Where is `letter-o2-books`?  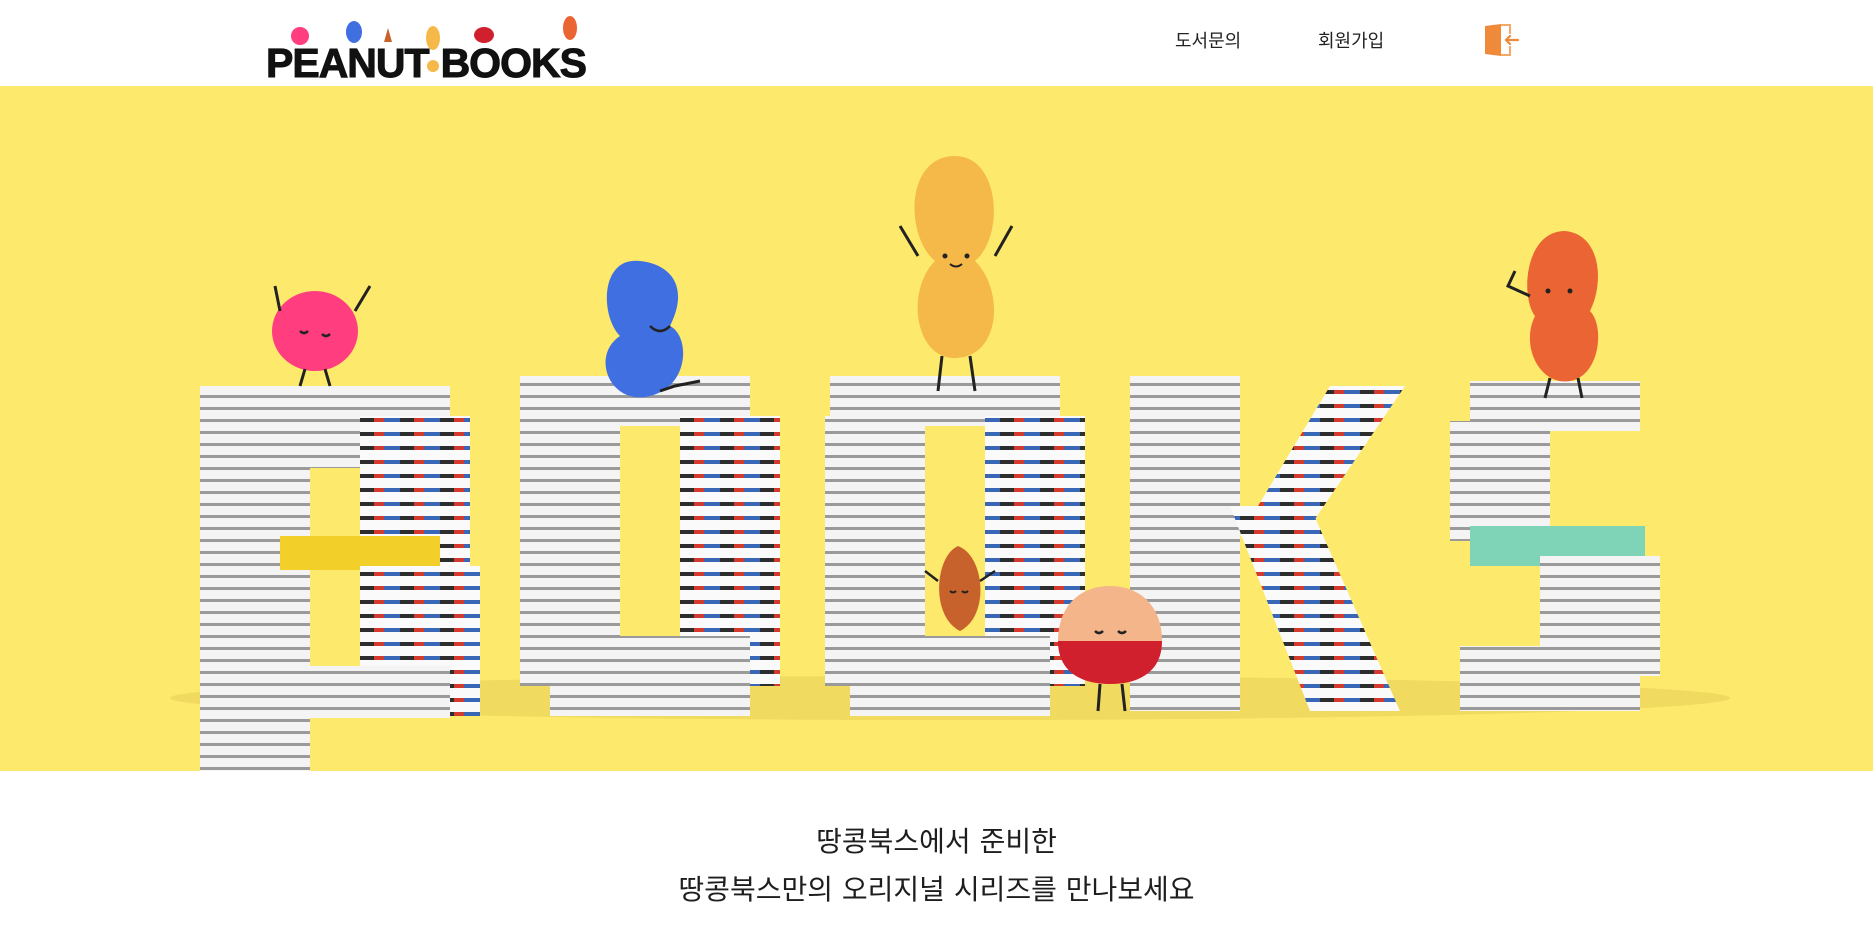 letter-o2-books is located at coordinates (955, 546).